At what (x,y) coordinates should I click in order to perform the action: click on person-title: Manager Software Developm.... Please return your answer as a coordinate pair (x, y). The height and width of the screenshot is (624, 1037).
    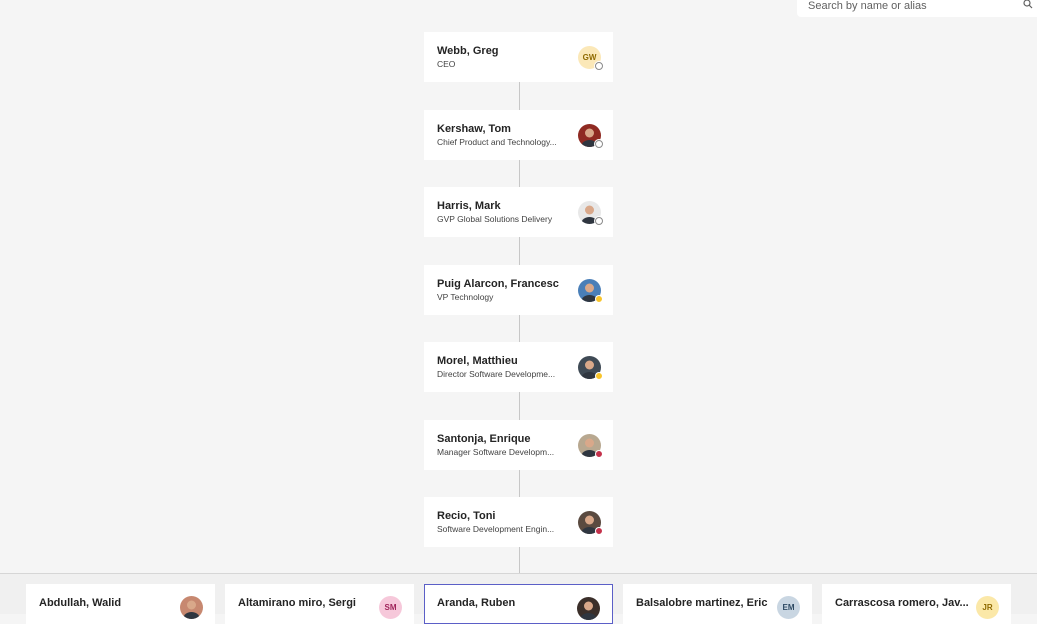
    Looking at the image, I should click on (496, 452).